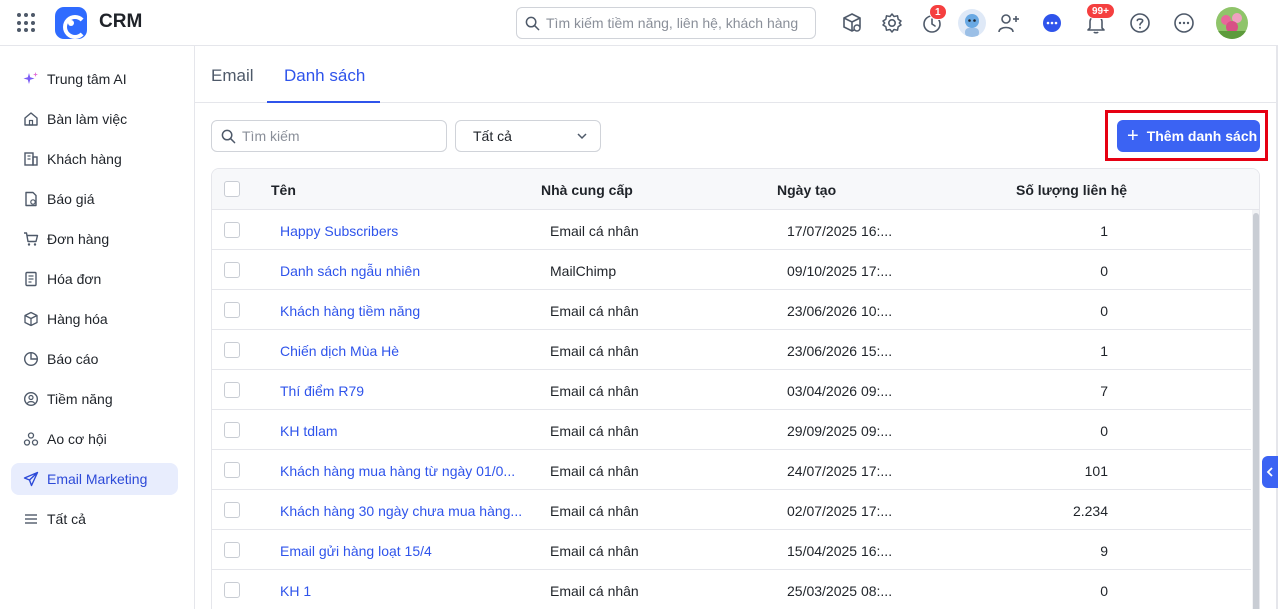 The image size is (1278, 609). I want to click on app-launcher-icon, so click(27, 23).